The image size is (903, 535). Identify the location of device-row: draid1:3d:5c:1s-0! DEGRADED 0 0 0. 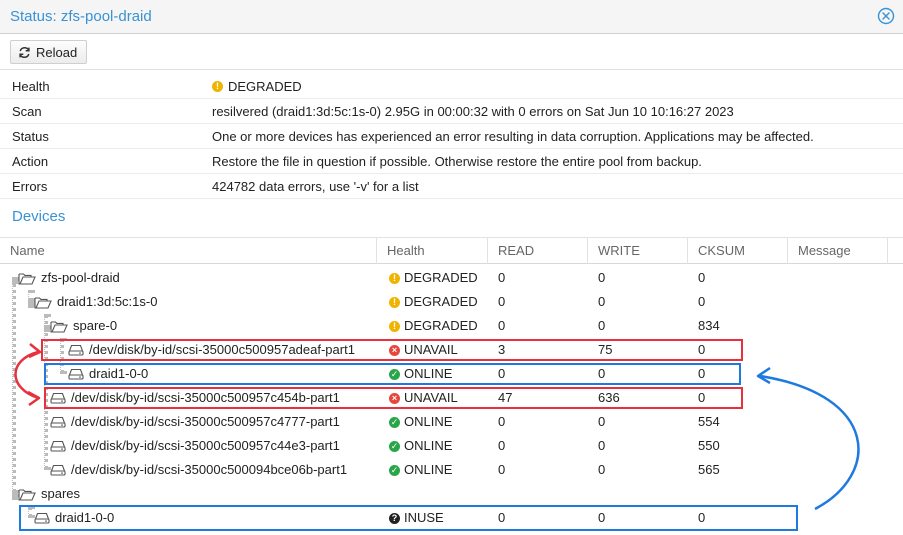
(451, 302).